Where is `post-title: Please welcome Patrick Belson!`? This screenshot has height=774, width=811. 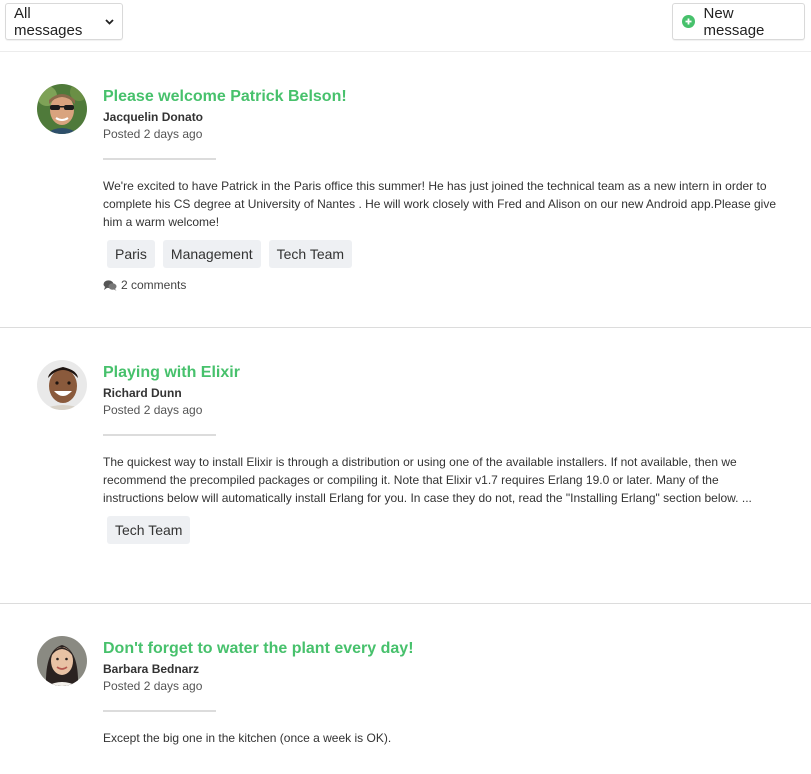 post-title: Please welcome Patrick Belson! is located at coordinates (442, 97).